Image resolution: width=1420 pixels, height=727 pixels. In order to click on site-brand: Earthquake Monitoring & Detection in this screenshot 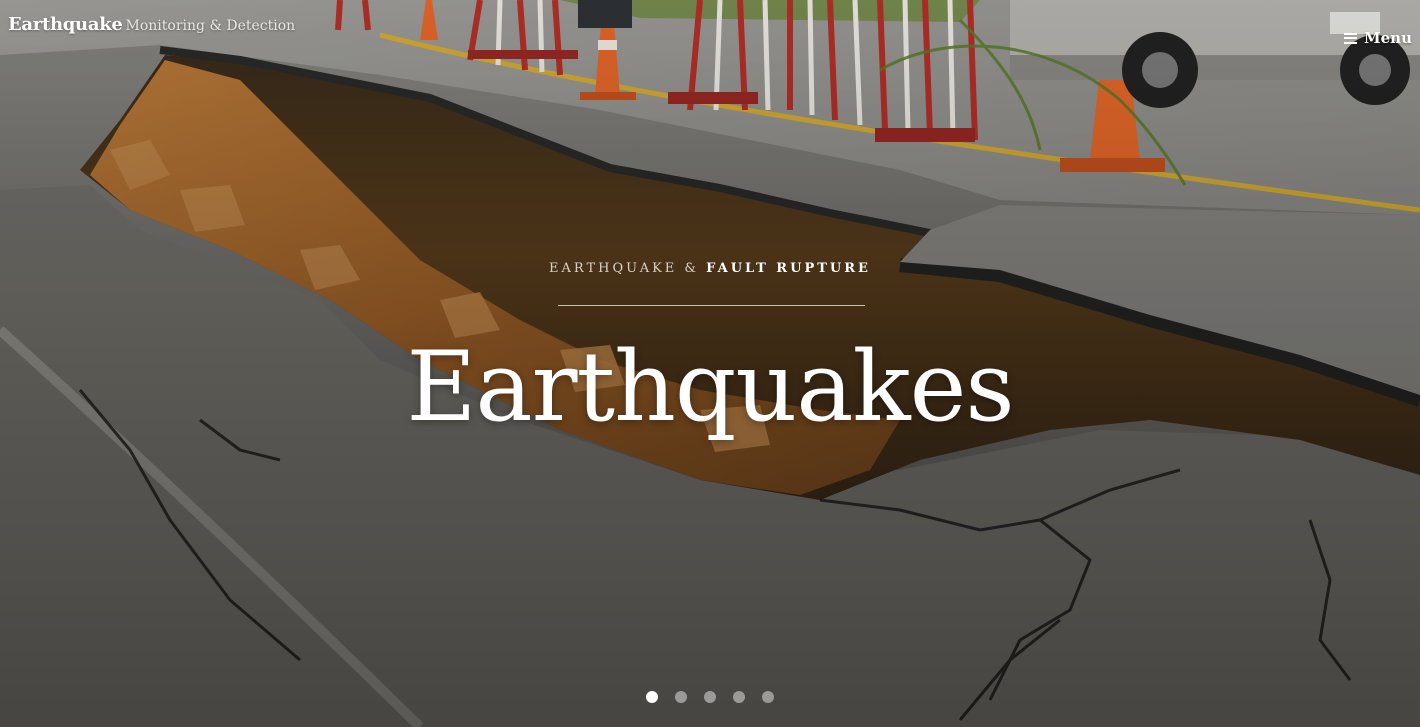, I will do `click(151, 24)`.